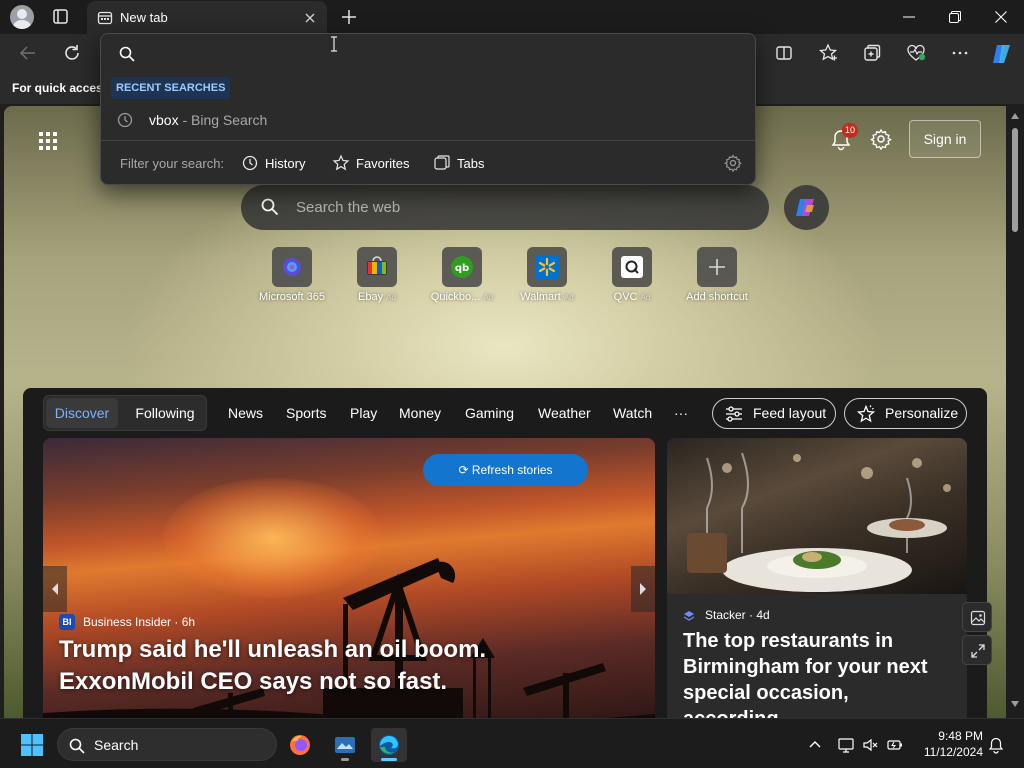 Image resolution: width=1024 pixels, height=768 pixels. I want to click on recent-searches-heading: RECENT SEARCHES, so click(171, 88).